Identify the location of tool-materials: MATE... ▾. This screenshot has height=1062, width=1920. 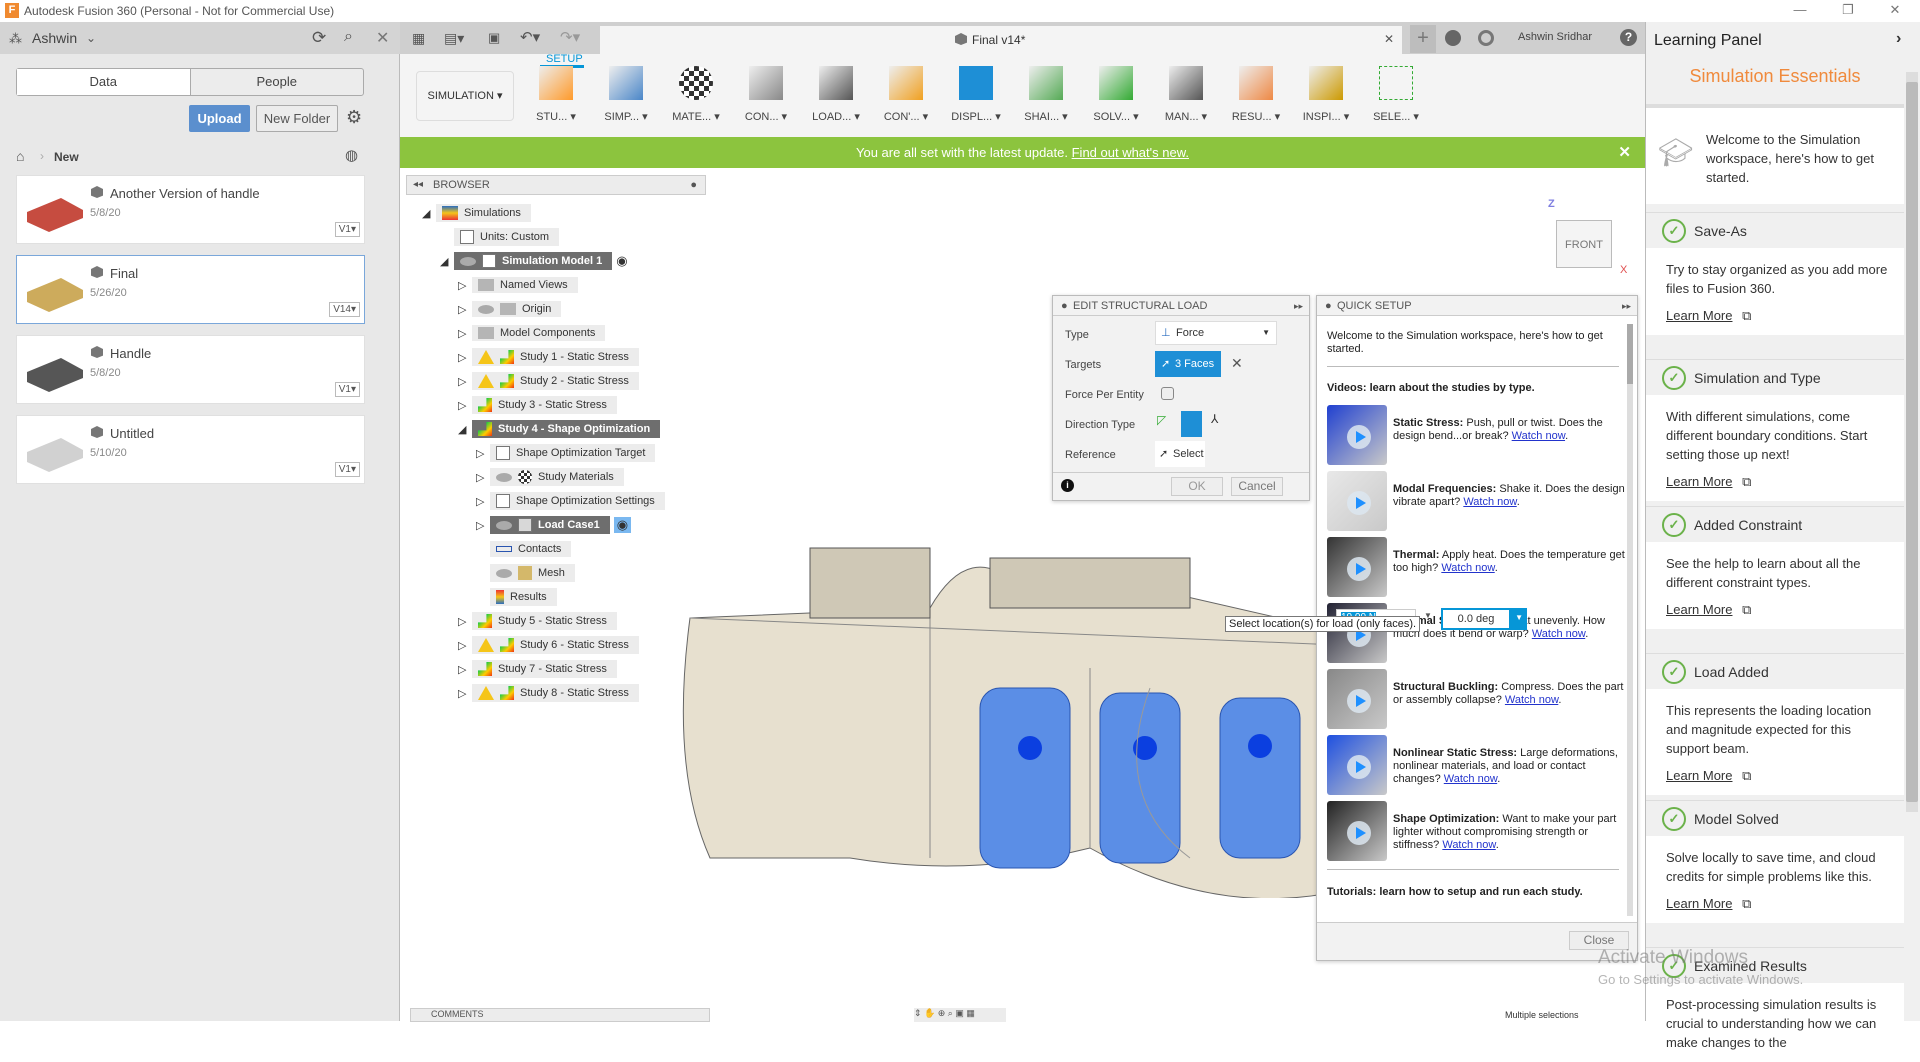
(696, 99).